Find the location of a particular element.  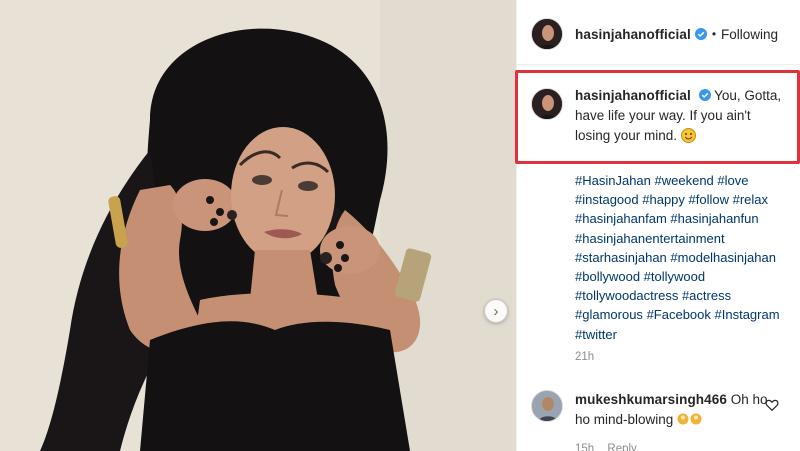

hashtag-link: #actress is located at coordinates (706, 295).